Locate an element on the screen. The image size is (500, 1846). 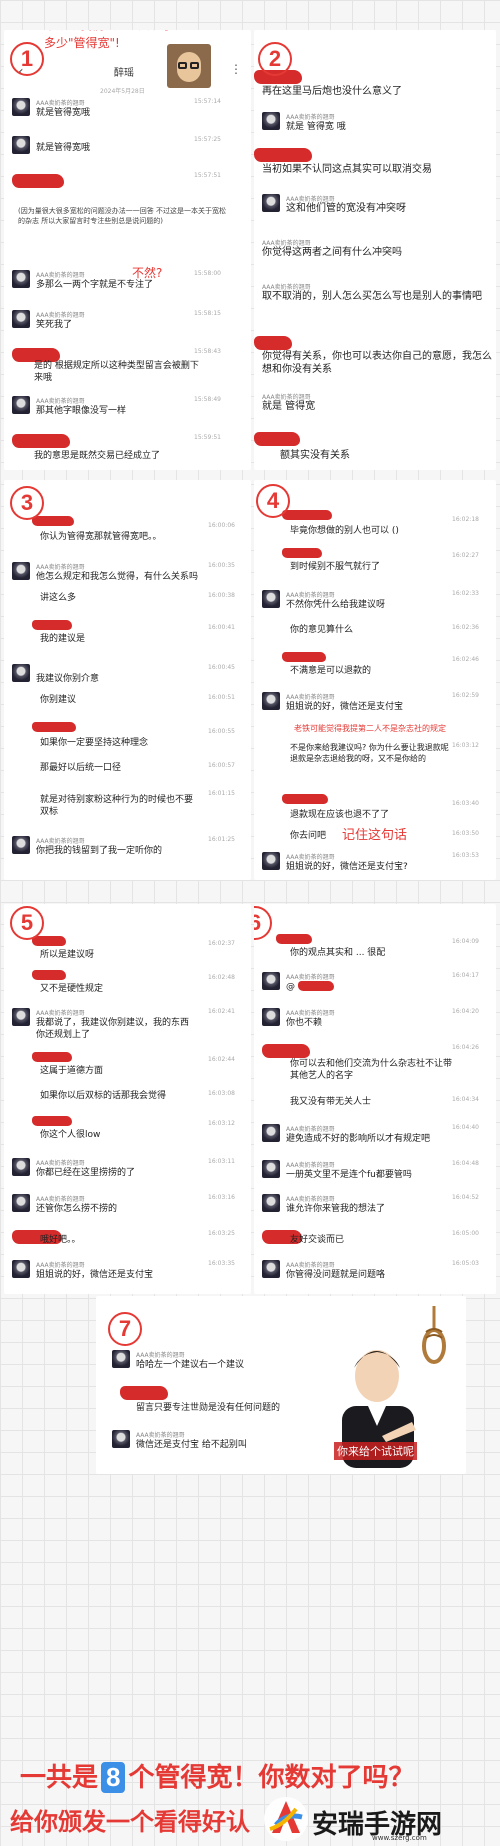
chat-message: AAA卖奶茶的翘哥 避免造成不好的影响所以才有规定吧 16:04:40 is located at coordinates (377, 1137).